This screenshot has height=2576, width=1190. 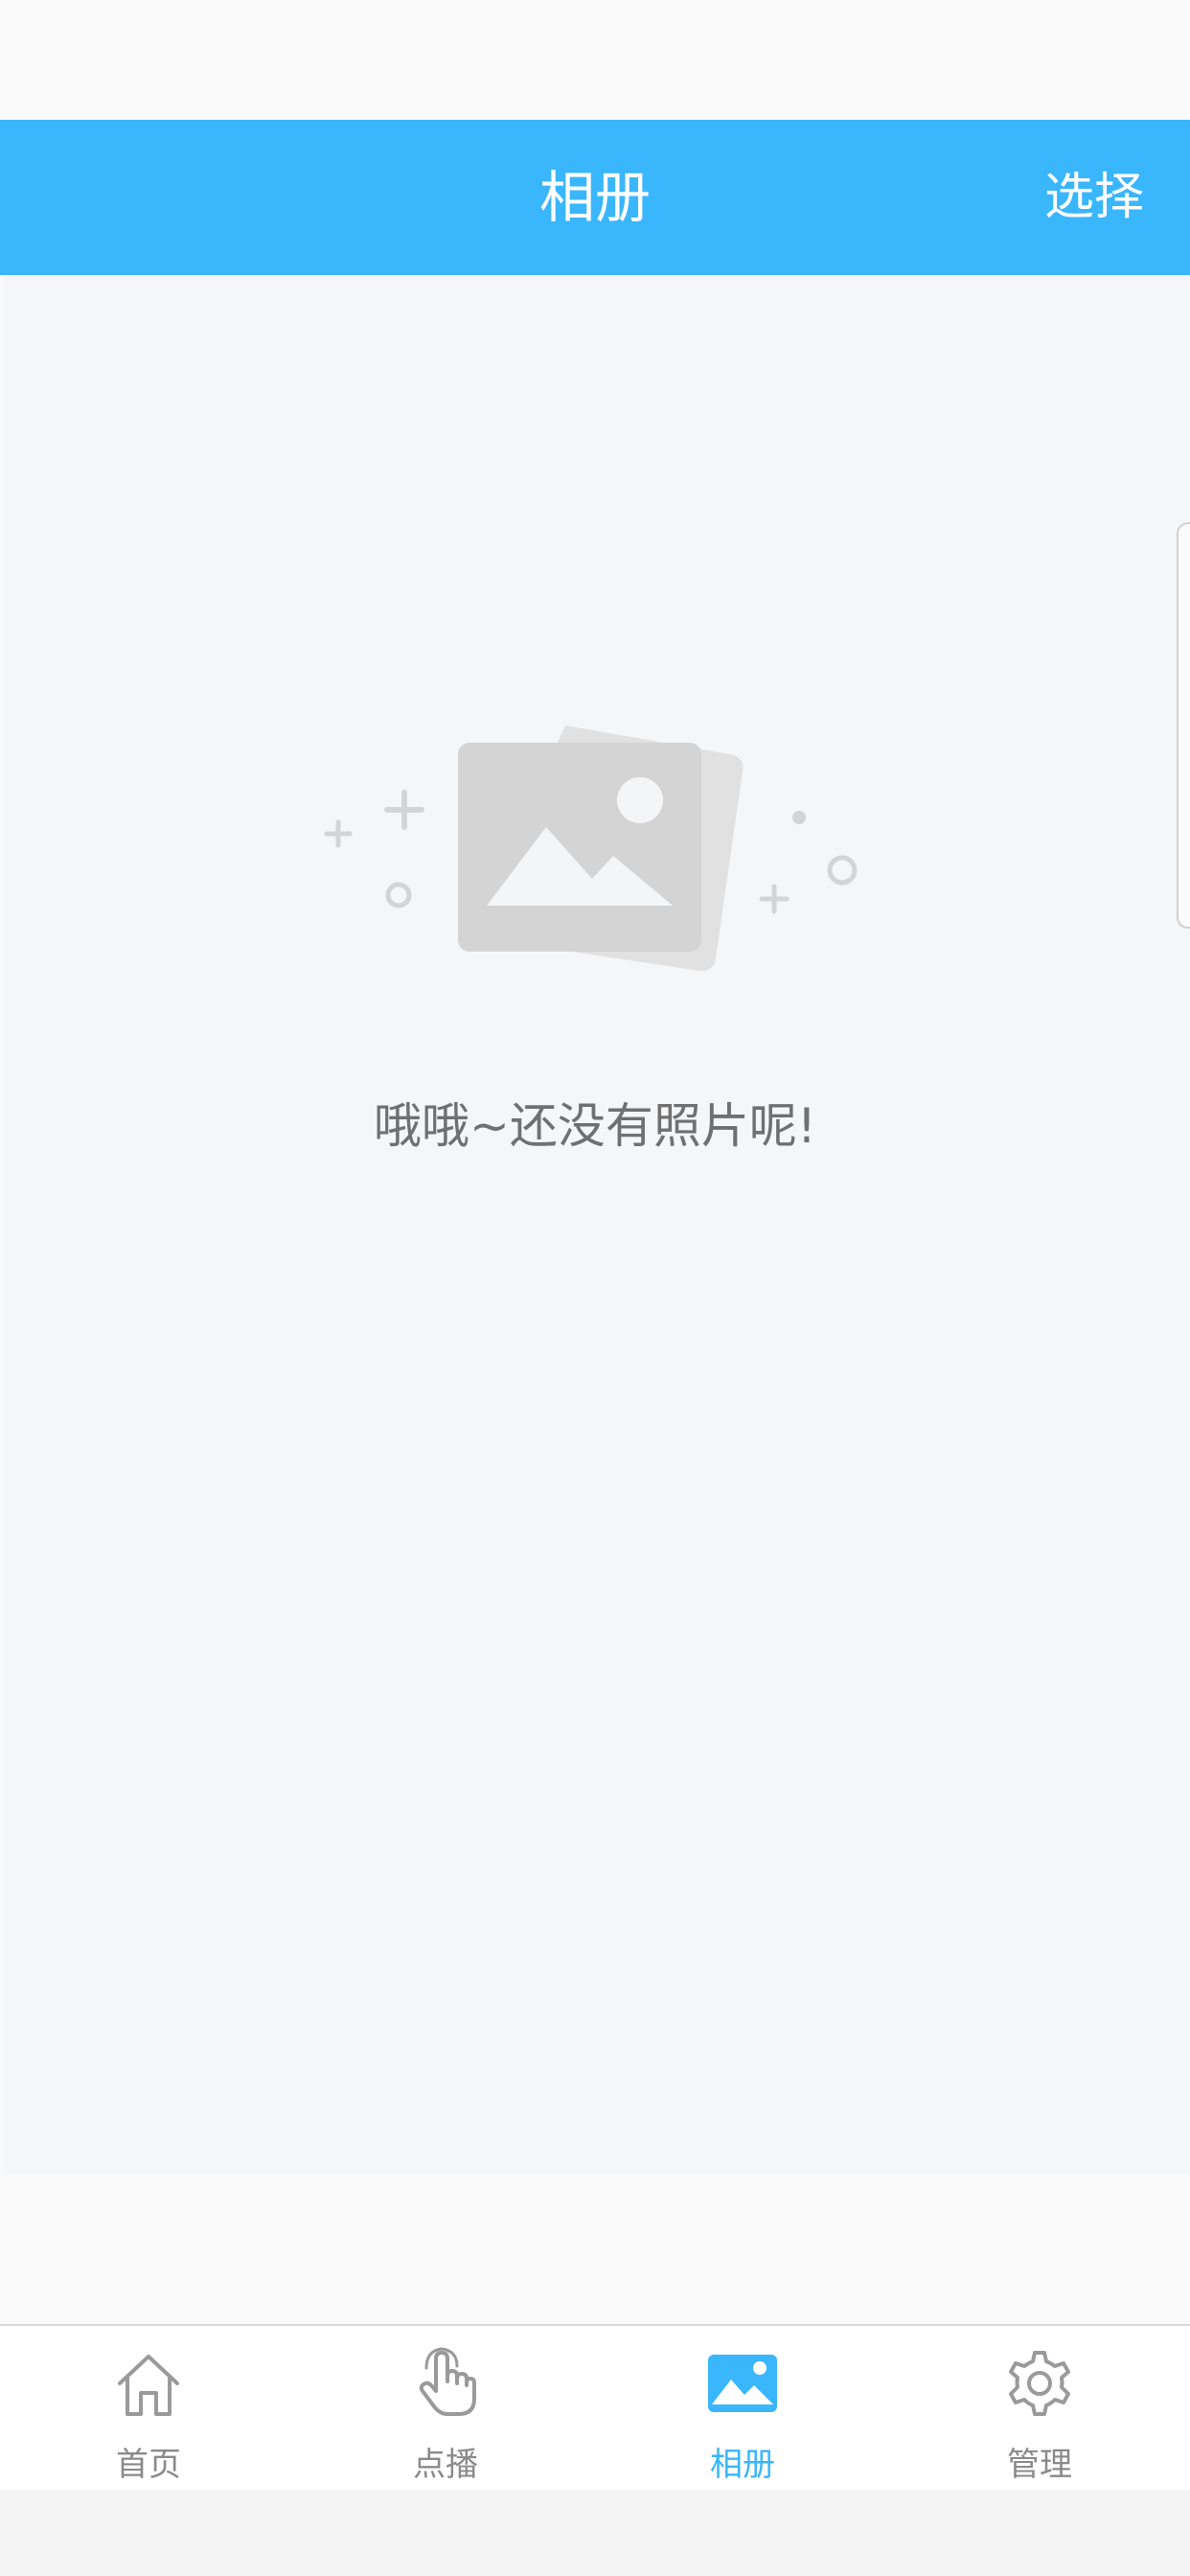 What do you see at coordinates (1039, 2383) in the screenshot?
I see `gear-icon` at bounding box center [1039, 2383].